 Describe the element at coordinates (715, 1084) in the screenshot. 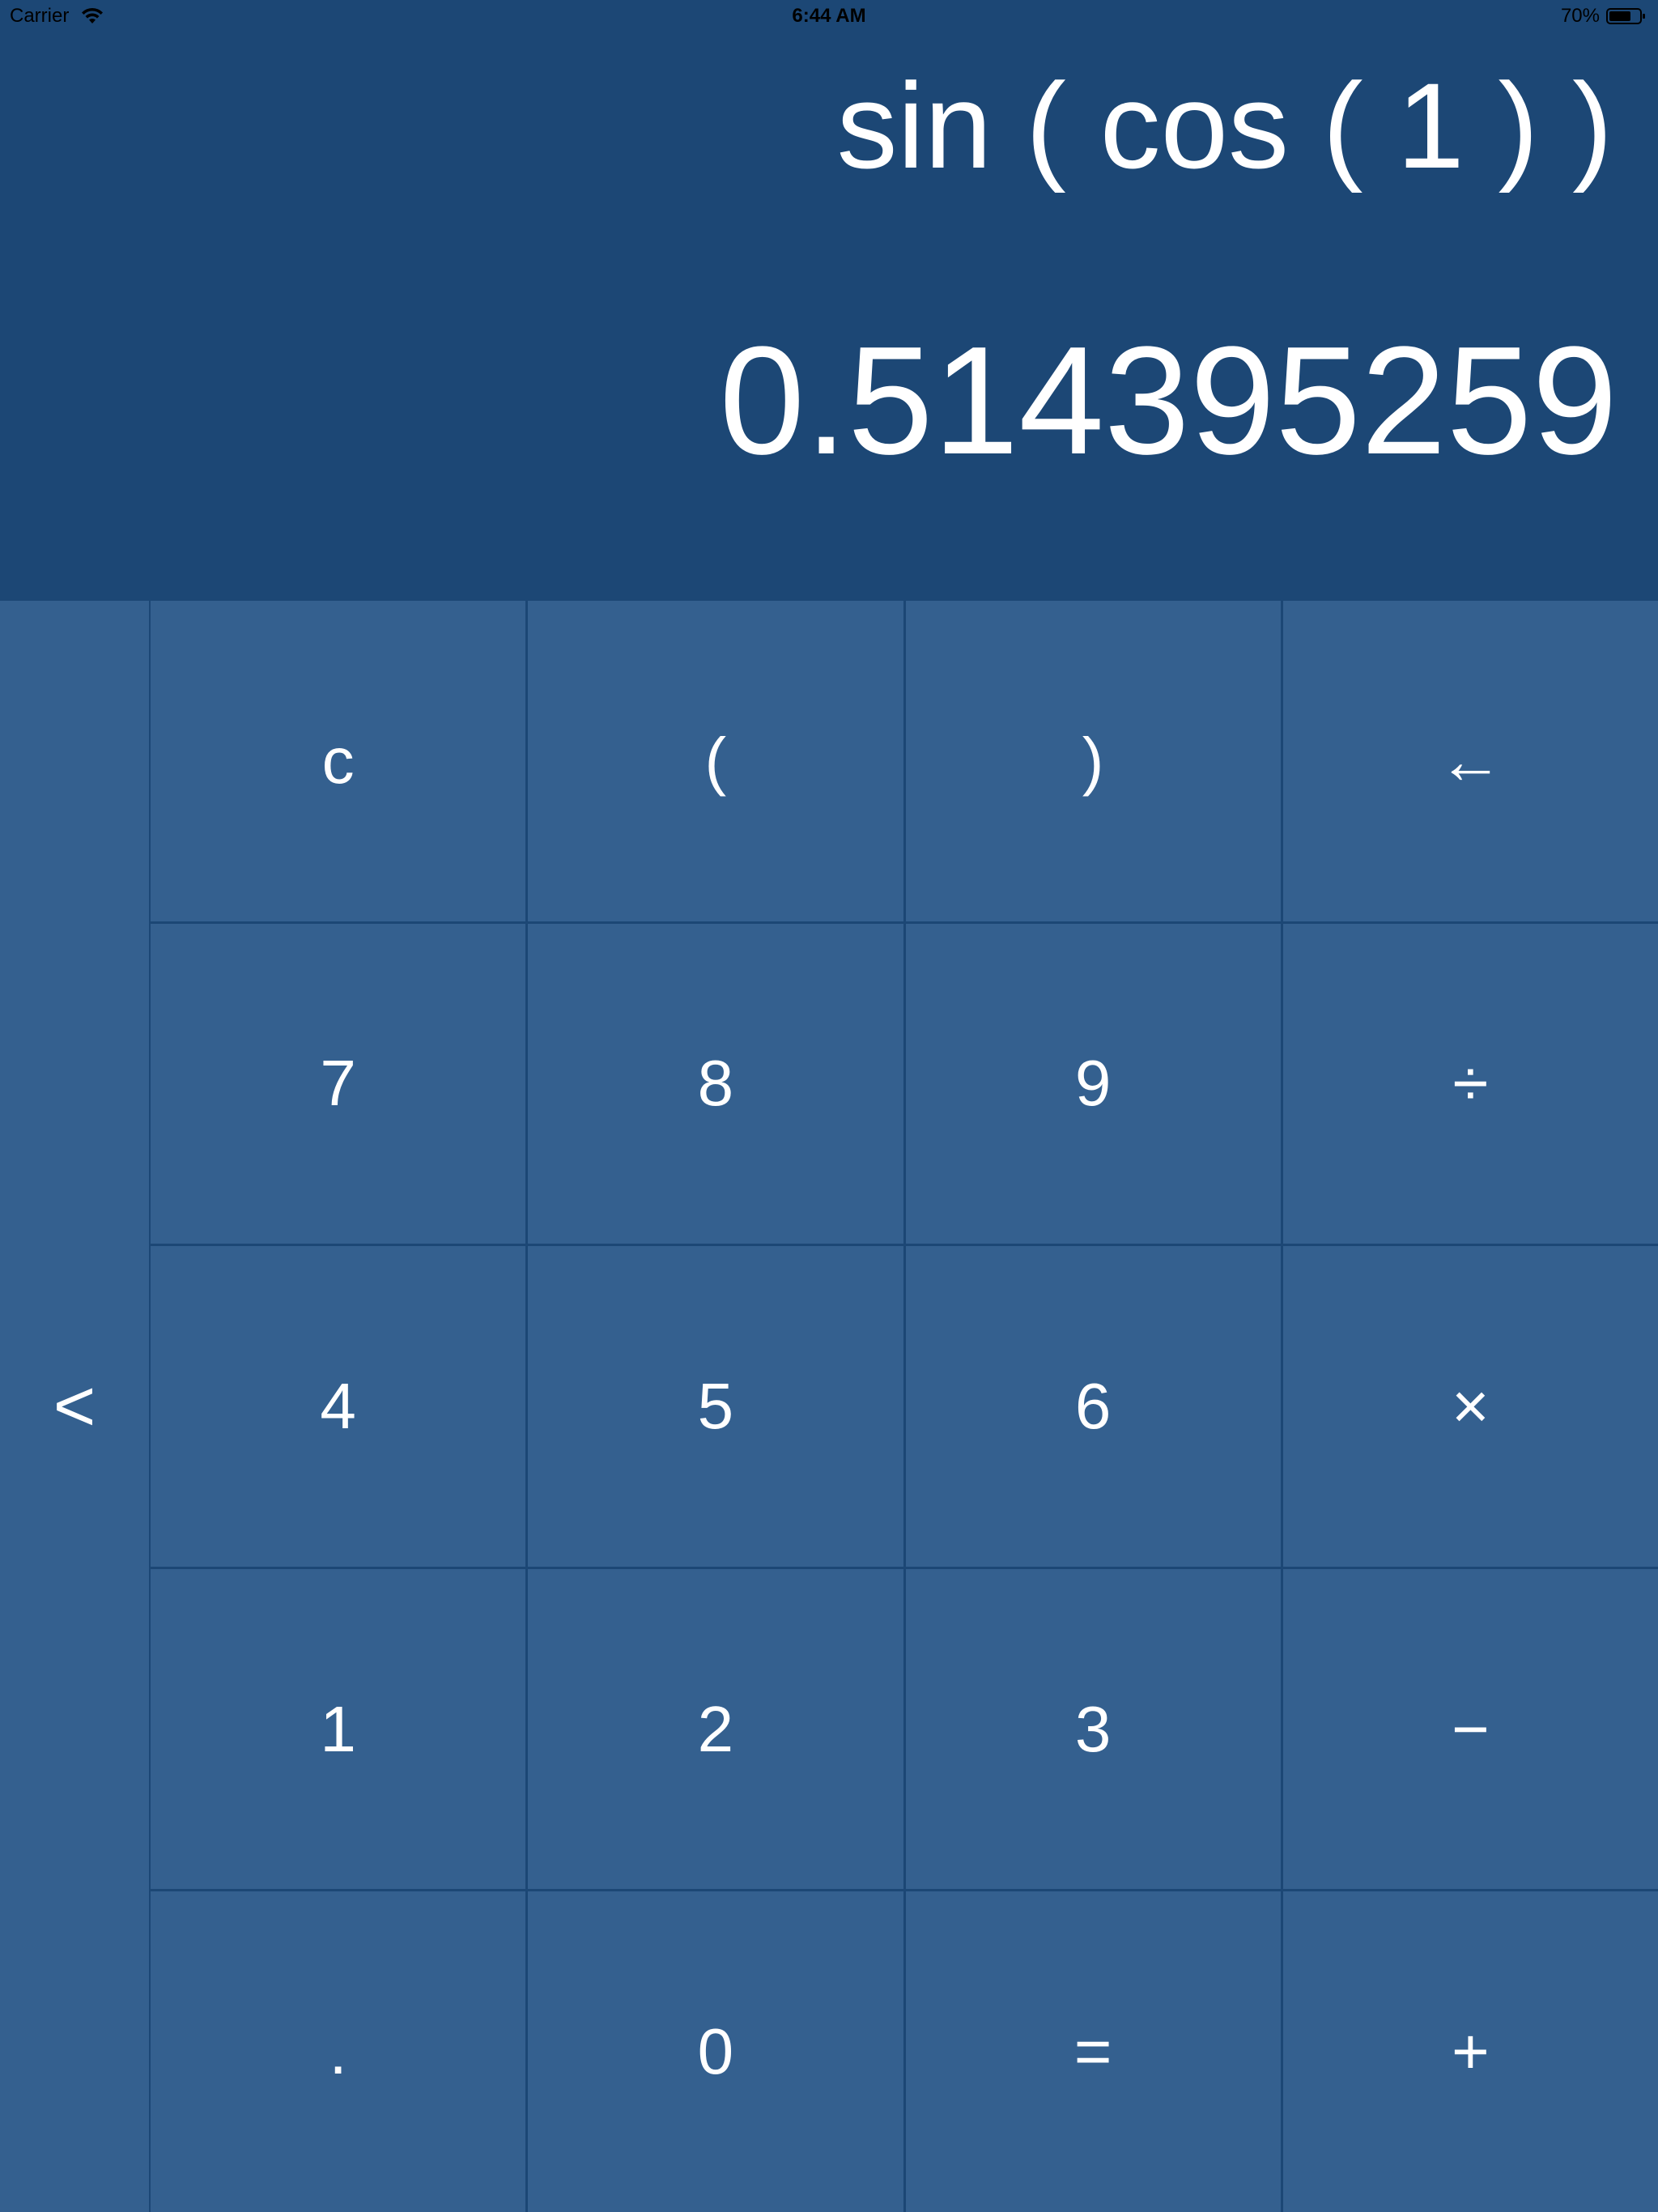

I see `digit-8-button: 8` at that location.